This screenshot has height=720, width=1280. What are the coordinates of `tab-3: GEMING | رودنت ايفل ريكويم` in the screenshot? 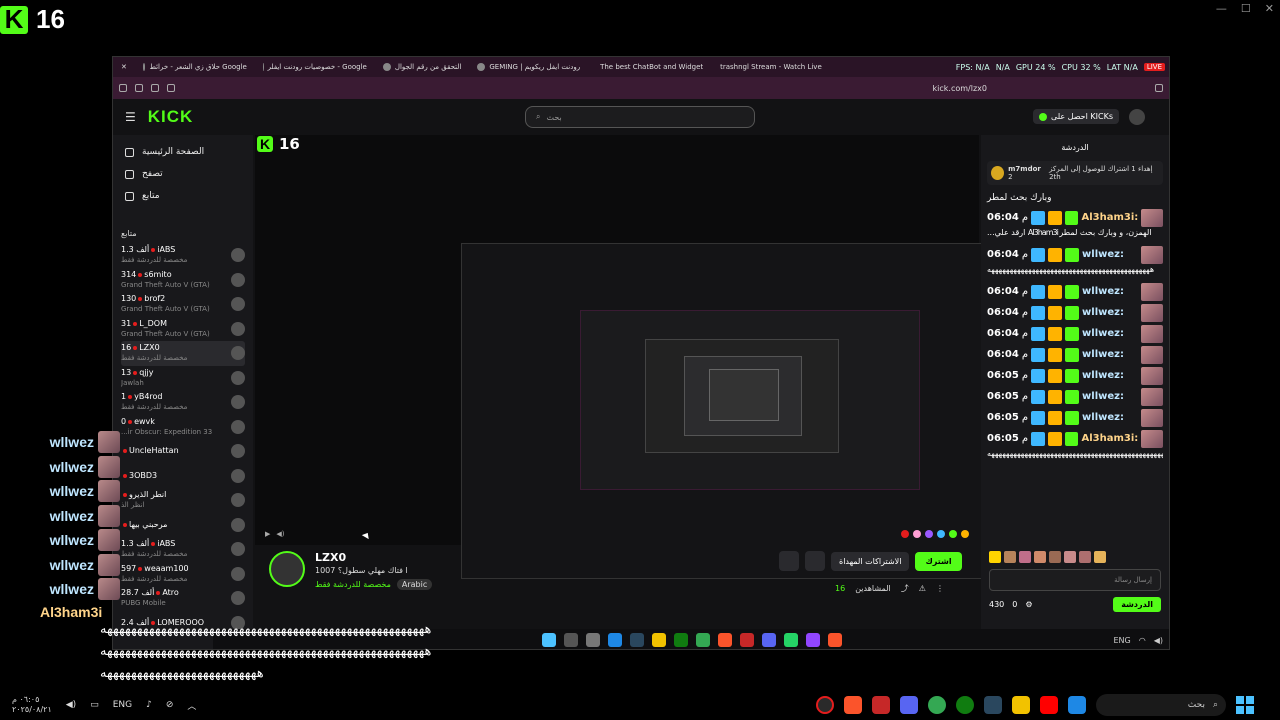 It's located at (528, 67).